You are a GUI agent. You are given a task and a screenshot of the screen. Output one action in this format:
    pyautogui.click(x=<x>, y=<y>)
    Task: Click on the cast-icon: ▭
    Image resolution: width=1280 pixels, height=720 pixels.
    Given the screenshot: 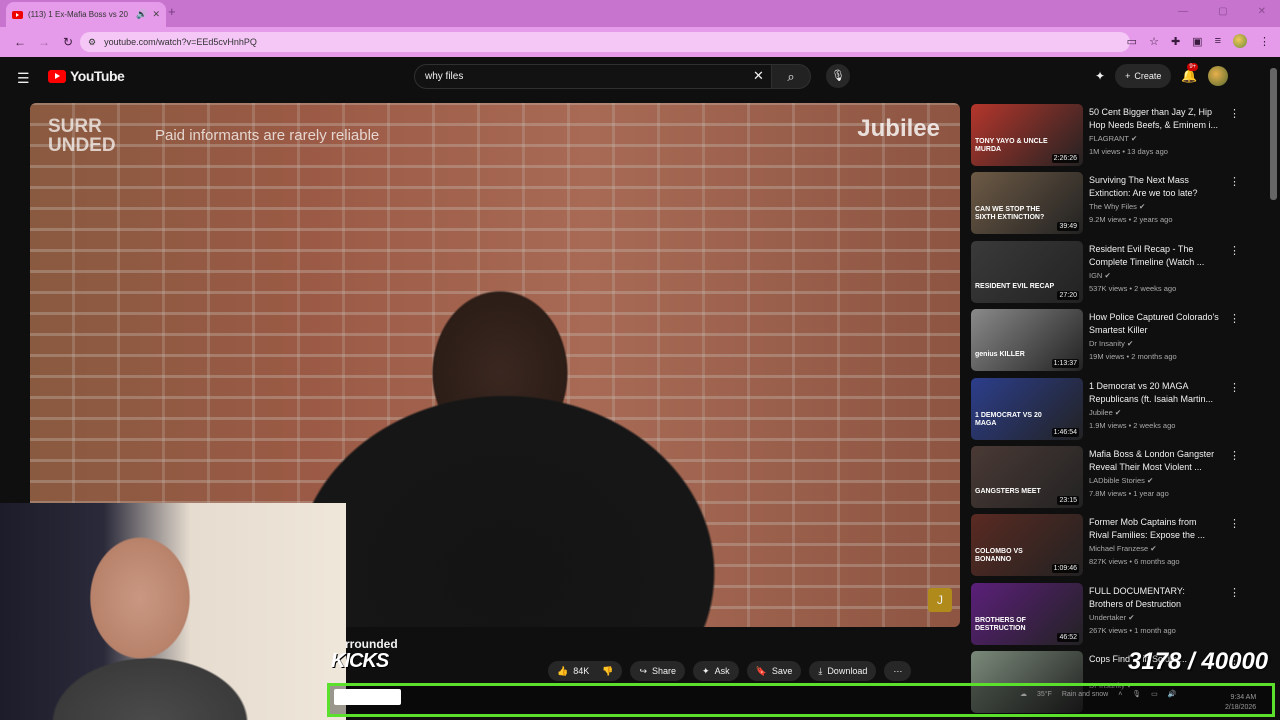 What is the action you would take?
    pyautogui.click(x=1132, y=41)
    